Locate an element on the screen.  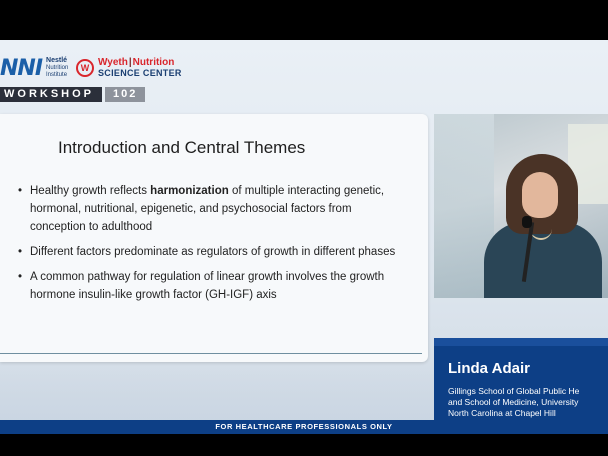
nestle-nutrition-institute-logo: NNI Nestlé Nutrition Institute is located at coordinates (34, 68).